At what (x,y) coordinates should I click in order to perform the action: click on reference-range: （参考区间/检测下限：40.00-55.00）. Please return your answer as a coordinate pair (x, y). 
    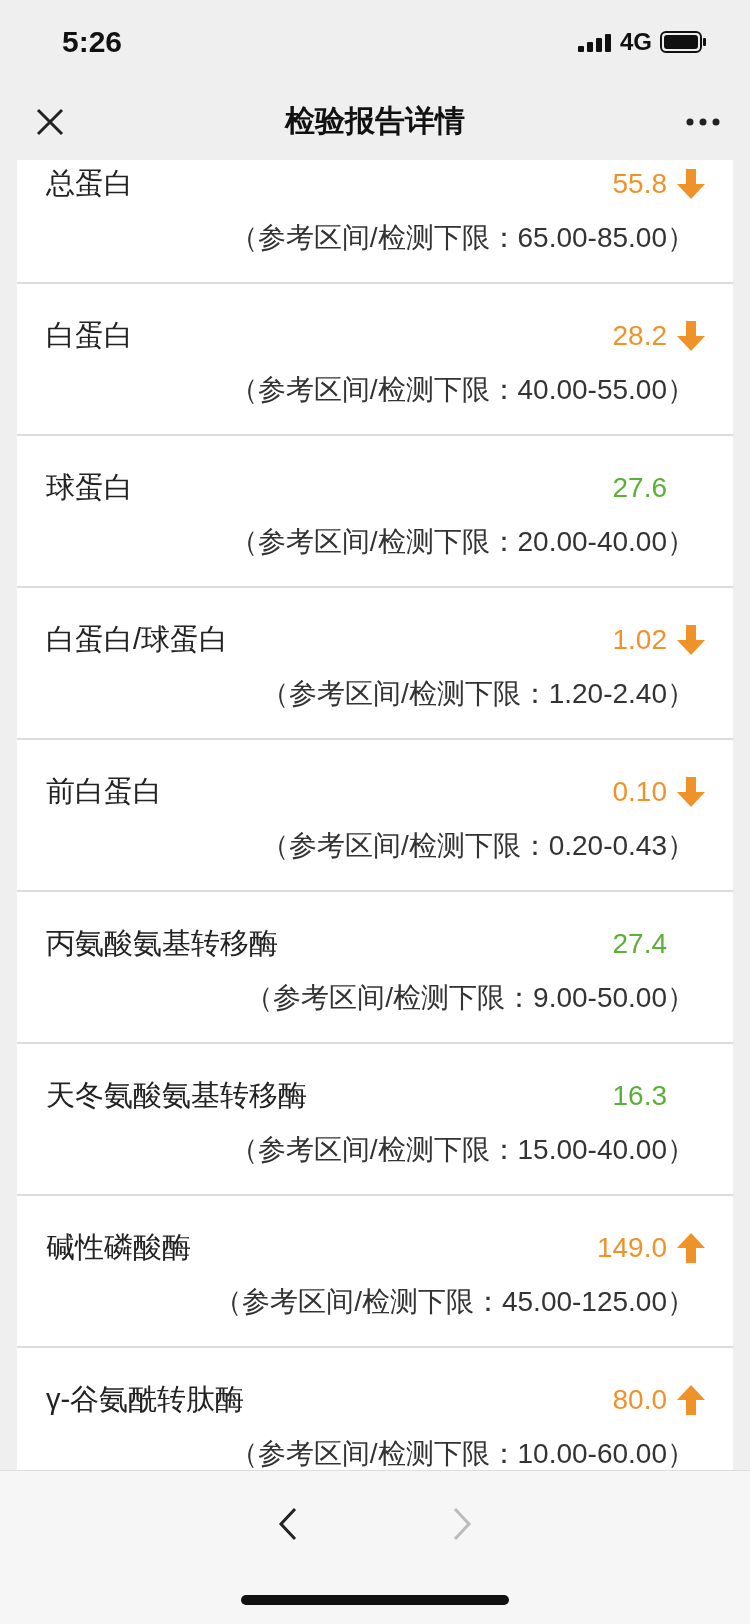
    Looking at the image, I should click on (462, 390).